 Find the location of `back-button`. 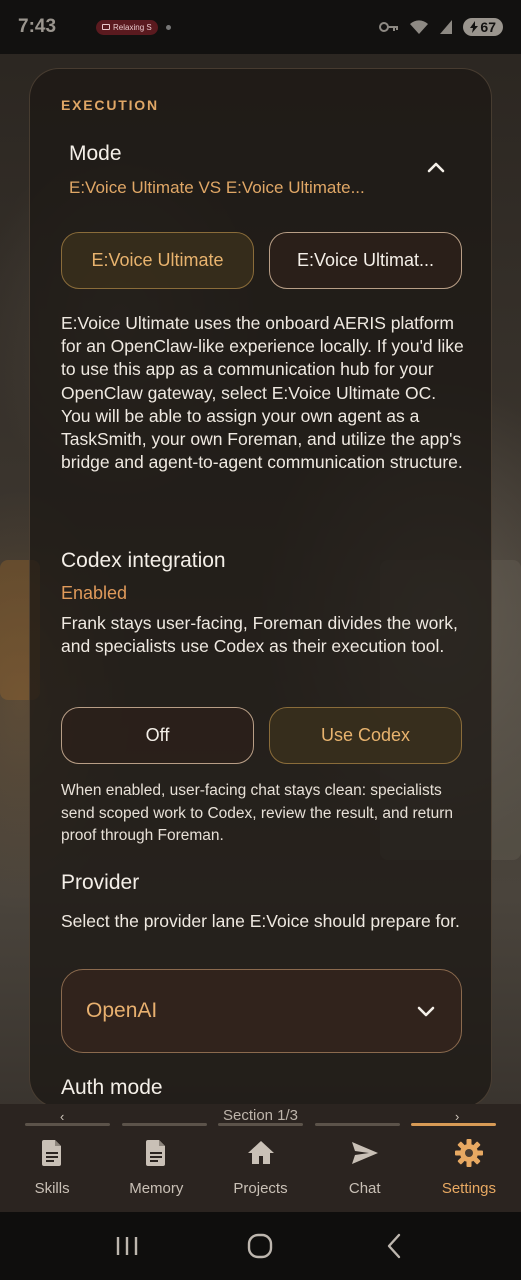

back-button is located at coordinates (394, 1246).